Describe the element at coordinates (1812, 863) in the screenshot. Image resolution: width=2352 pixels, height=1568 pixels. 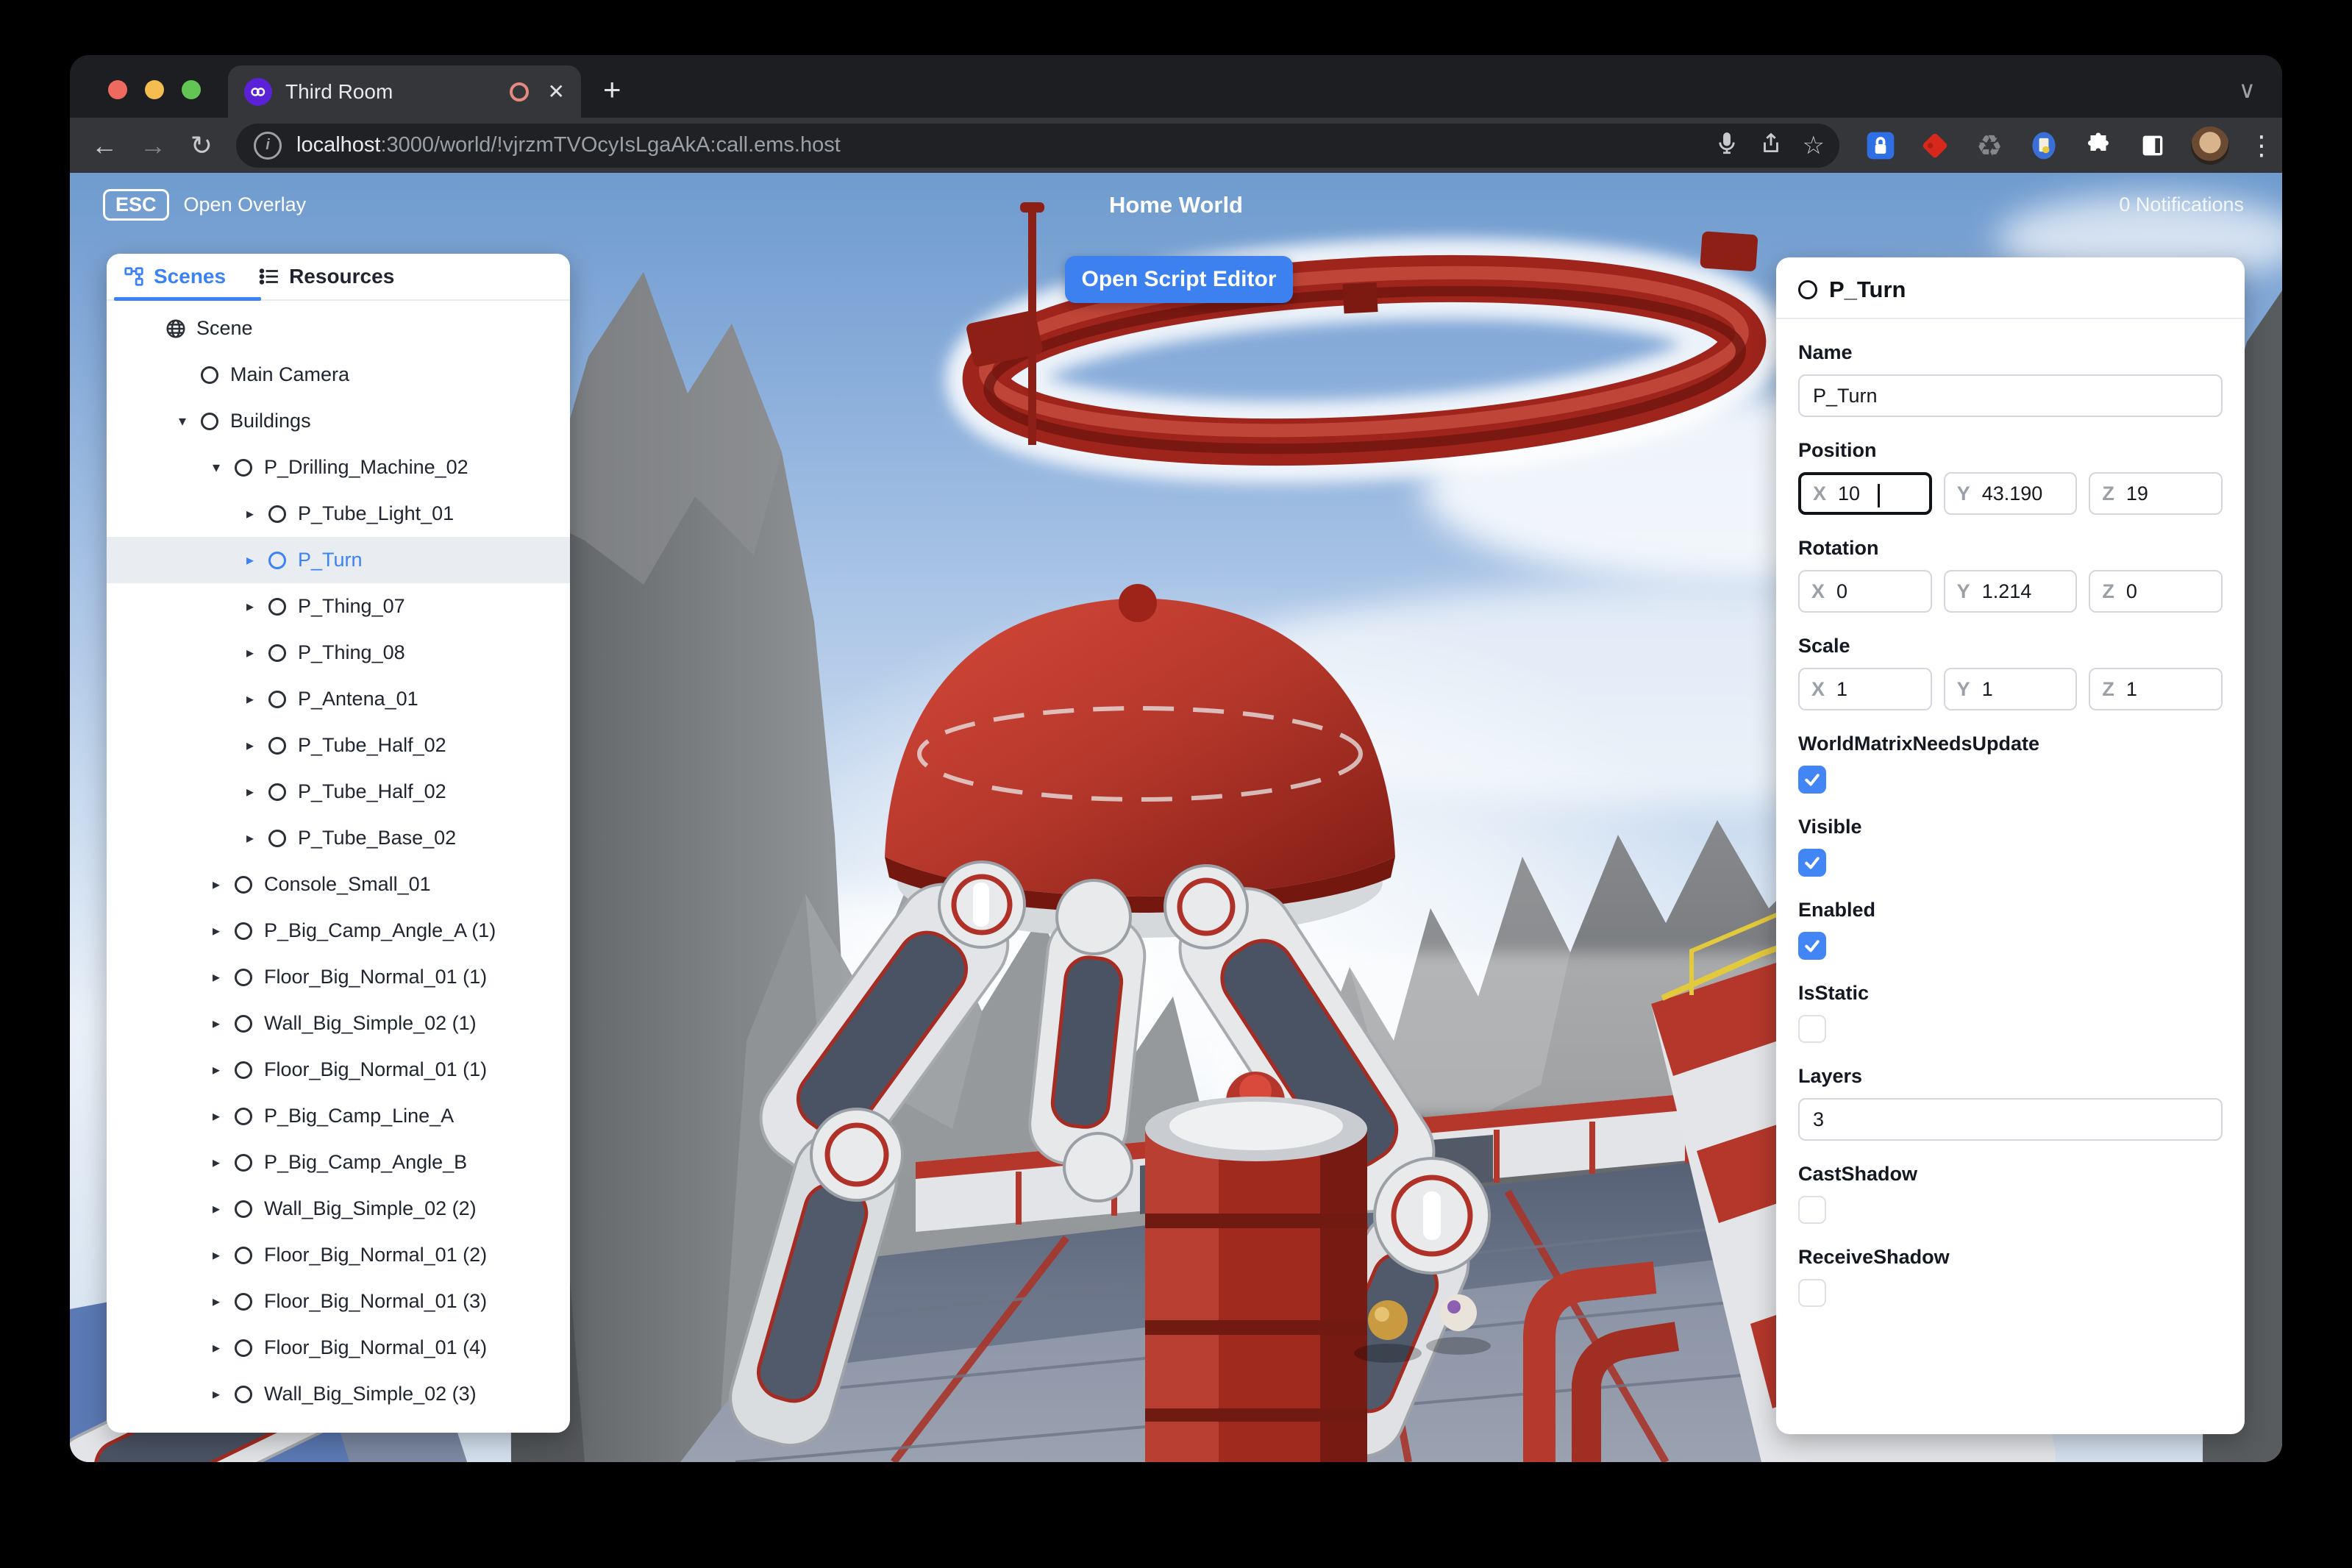
I see `visible-checkbox` at that location.